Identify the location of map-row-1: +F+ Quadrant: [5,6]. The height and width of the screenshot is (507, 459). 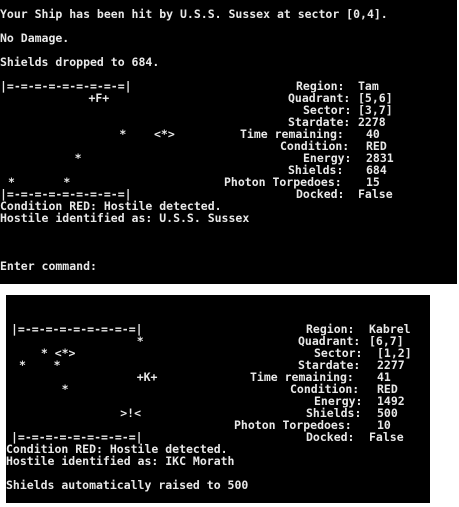
(196, 98).